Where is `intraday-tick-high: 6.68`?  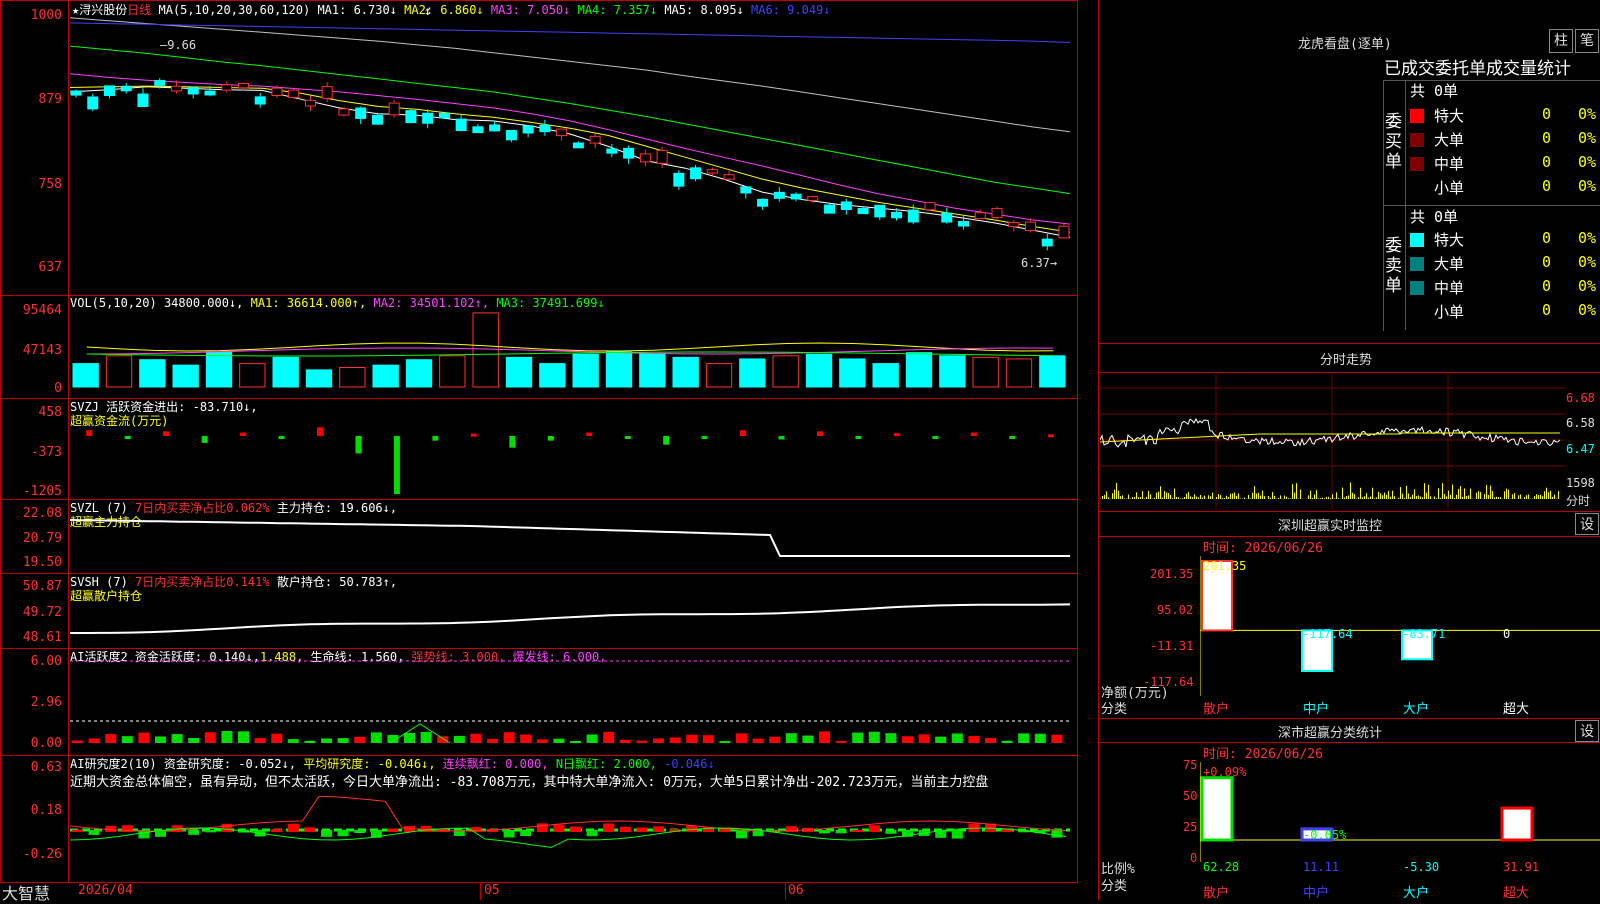 intraday-tick-high: 6.68 is located at coordinates (1580, 398).